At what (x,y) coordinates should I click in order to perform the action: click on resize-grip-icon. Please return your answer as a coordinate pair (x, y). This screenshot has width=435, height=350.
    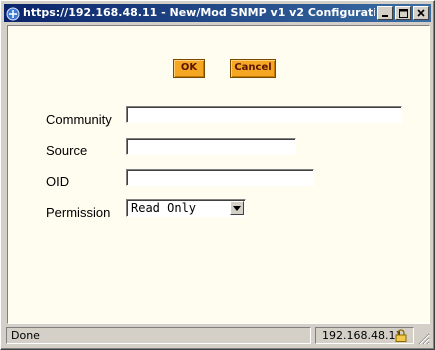
    Looking at the image, I should click on (423, 338).